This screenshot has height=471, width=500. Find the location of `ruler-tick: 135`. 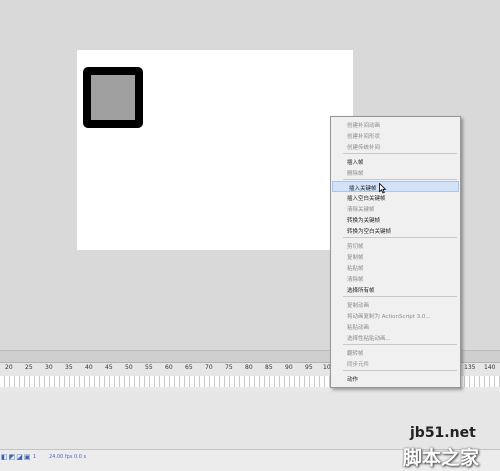

ruler-tick: 135 is located at coordinates (470, 367).